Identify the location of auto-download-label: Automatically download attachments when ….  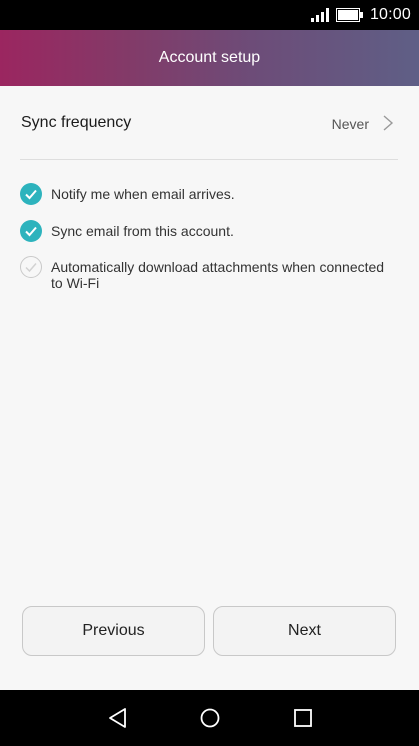
(218, 275).